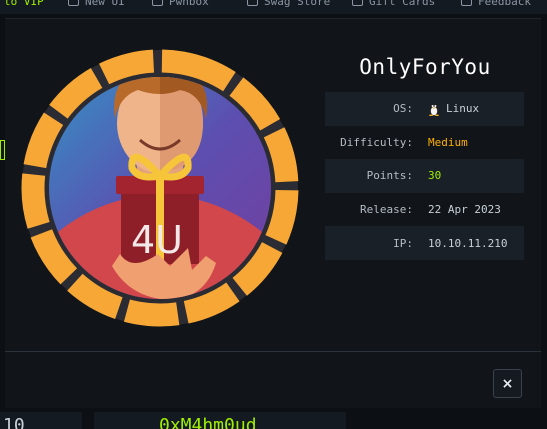 This screenshot has height=429, width=547. Describe the element at coordinates (403, 243) in the screenshot. I see `ip-label: IP:` at that location.